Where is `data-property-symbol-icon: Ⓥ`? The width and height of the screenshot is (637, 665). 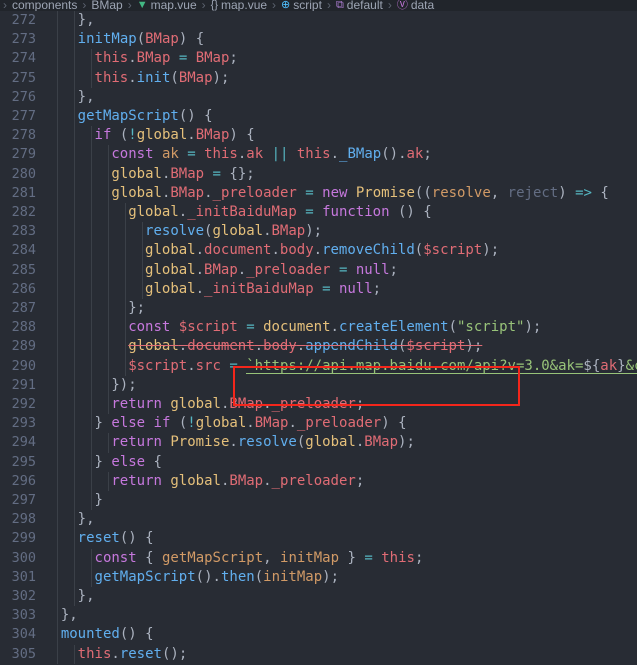
data-property-symbol-icon: Ⓥ is located at coordinates (402, 5).